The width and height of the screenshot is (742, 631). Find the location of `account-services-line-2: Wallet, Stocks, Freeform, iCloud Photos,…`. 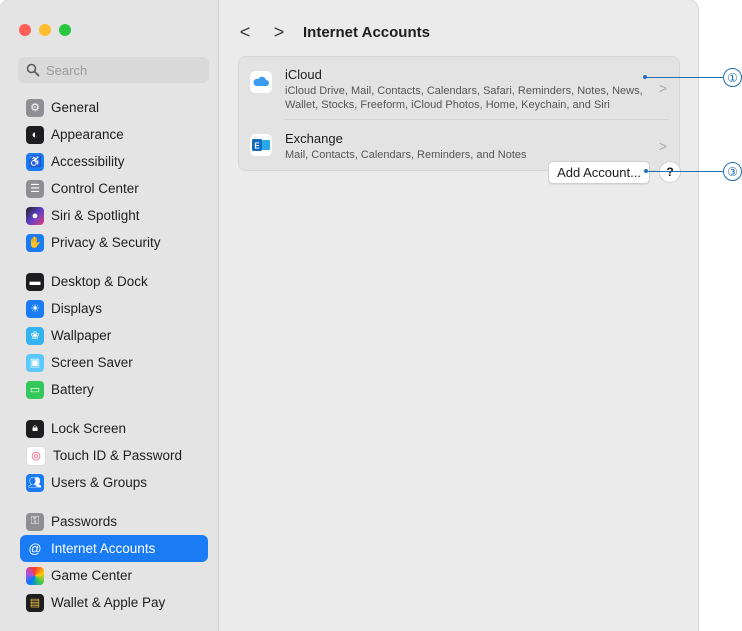

account-services-line-2: Wallet, Stocks, Freeform, iCloud Photos,… is located at coordinates (447, 105).